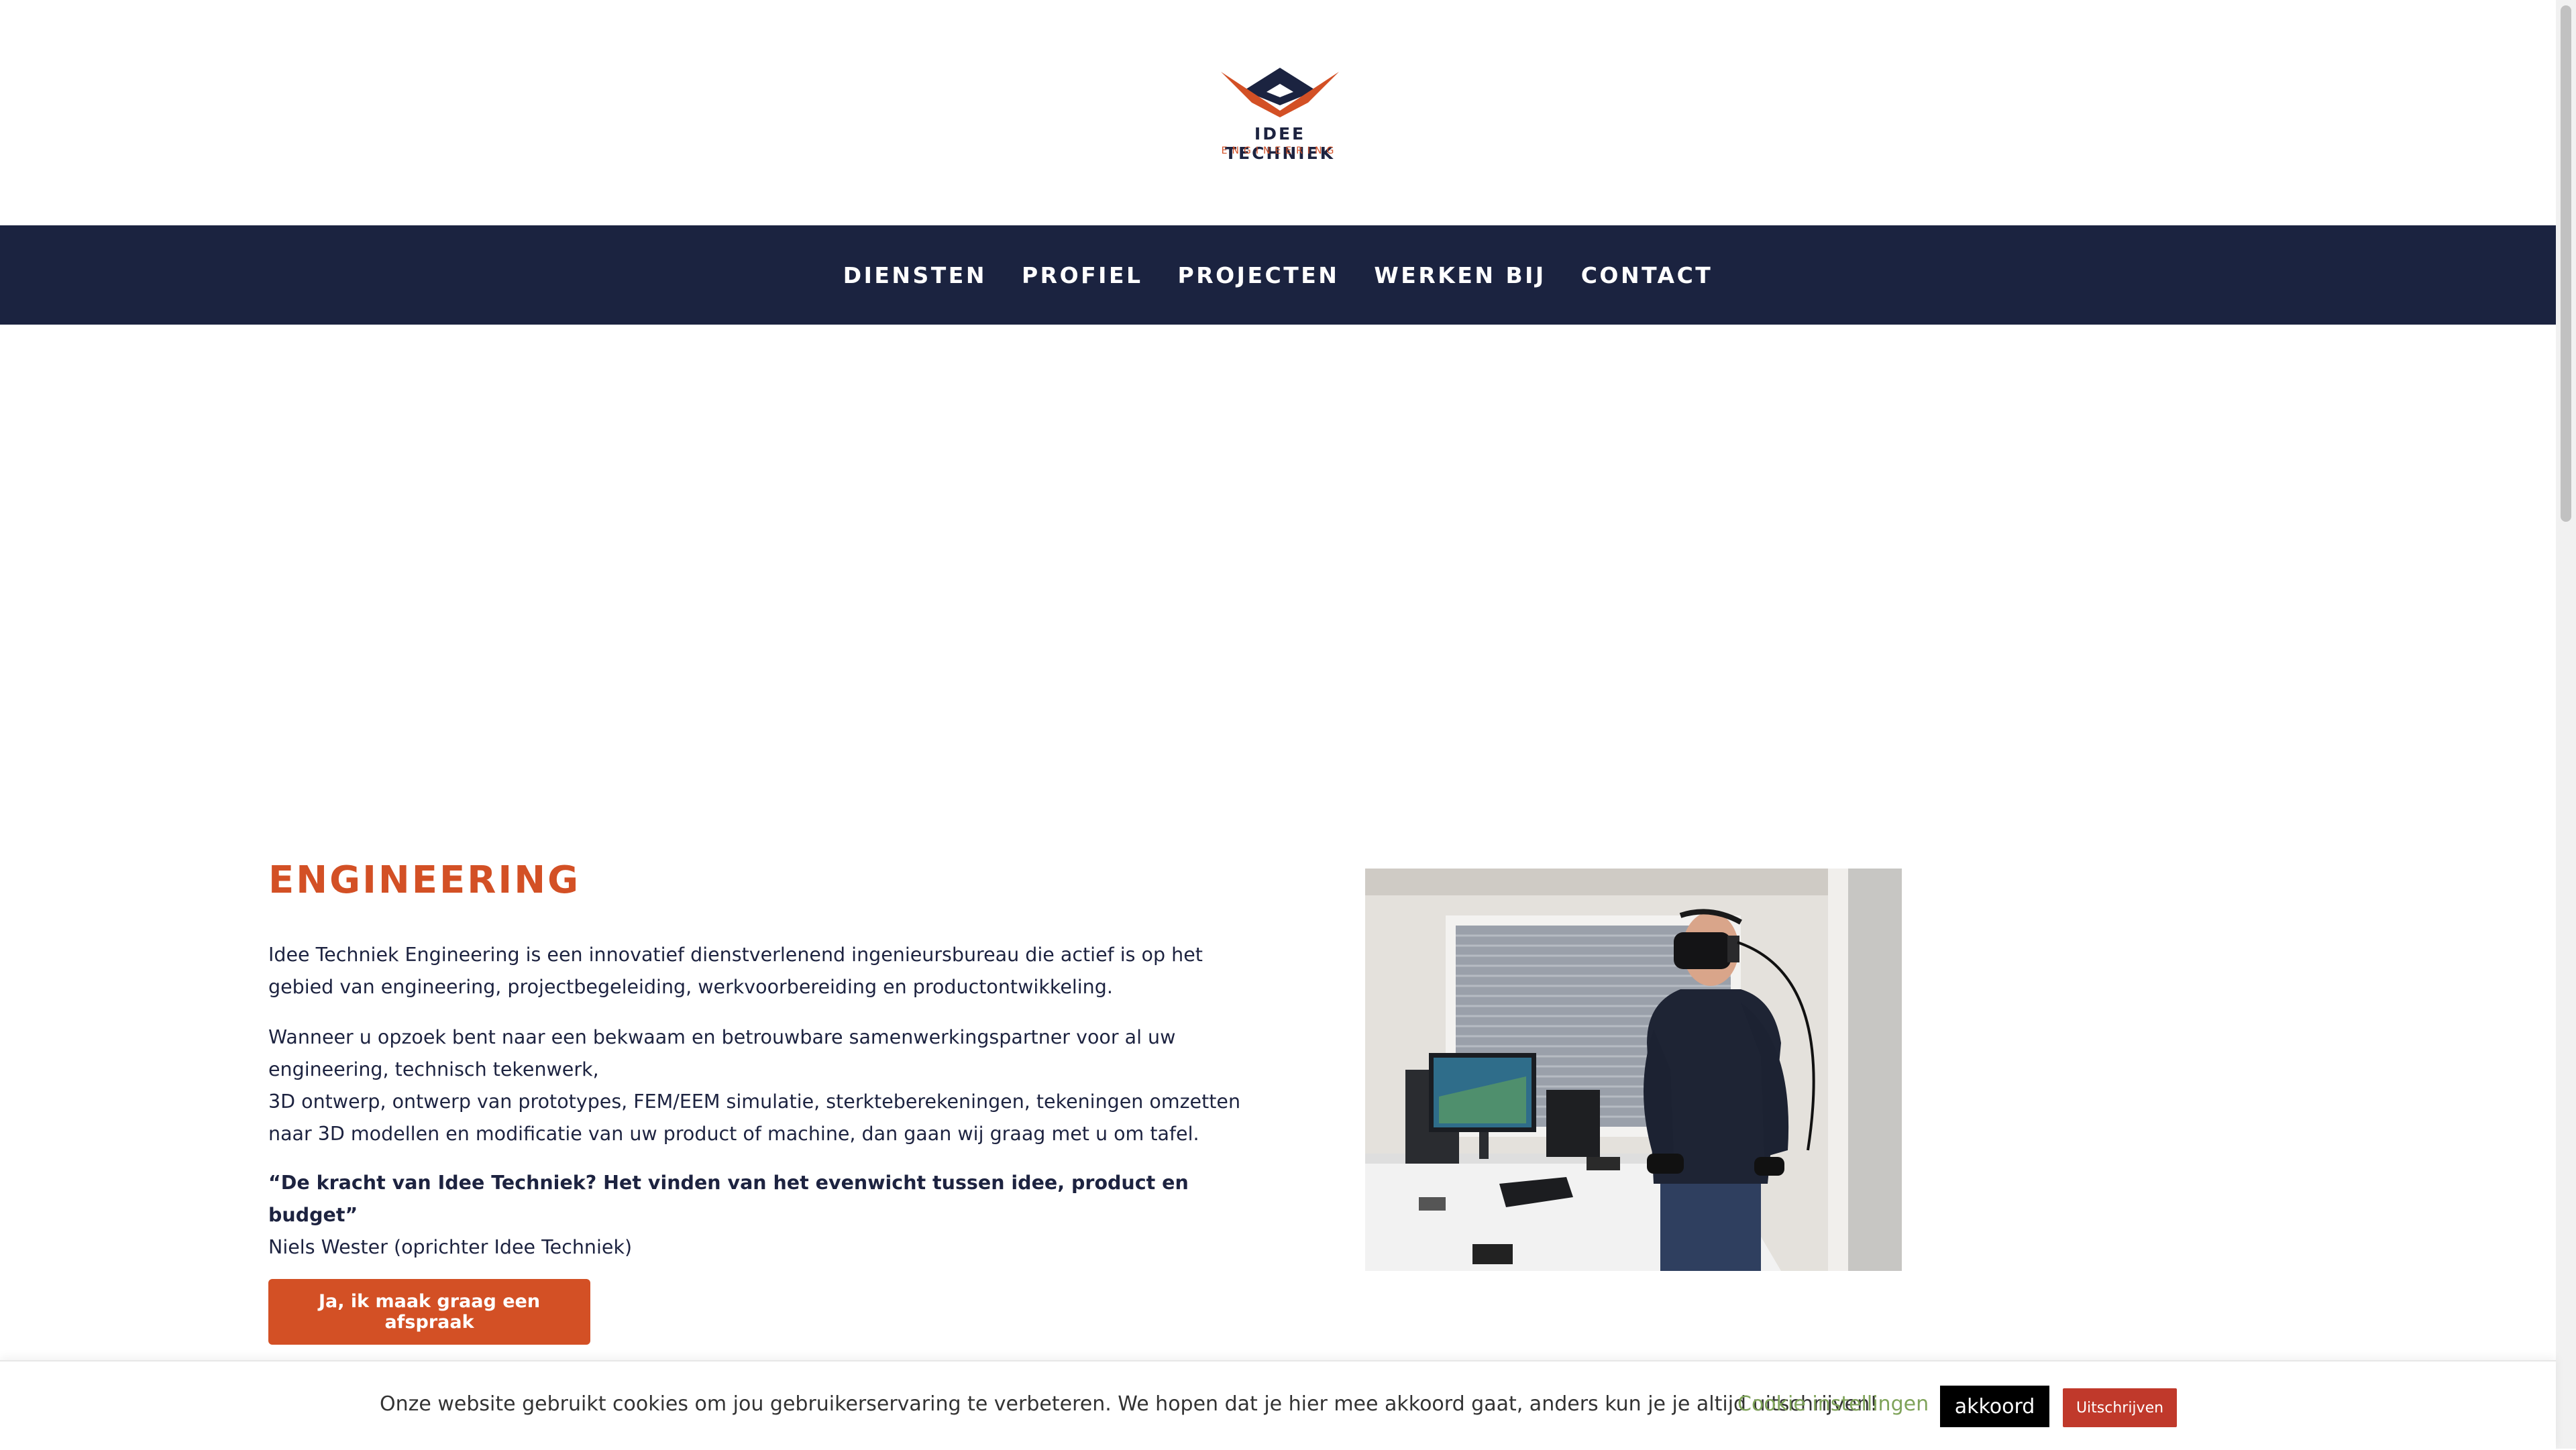 This screenshot has width=2576, height=1450. What do you see at coordinates (2566, 724) in the screenshot?
I see `page-scrollbar` at bounding box center [2566, 724].